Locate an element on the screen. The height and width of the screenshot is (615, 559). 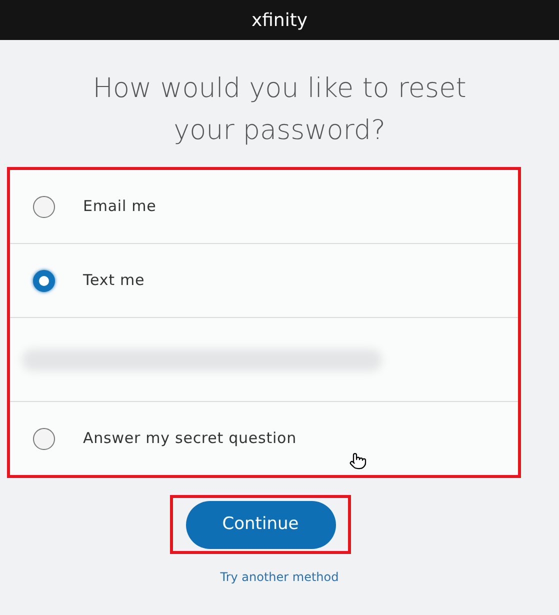
continue-button: Continue is located at coordinates (261, 524).